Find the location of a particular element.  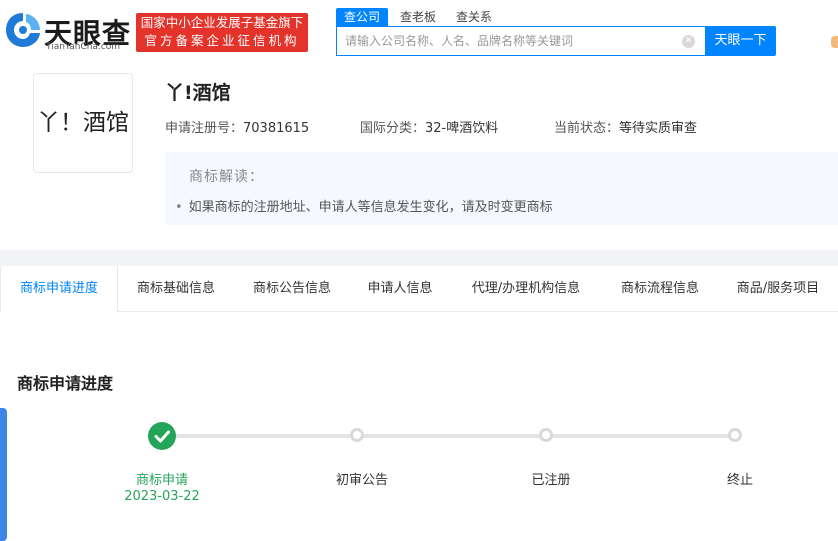

tab-applicant-info: 申请人信息 is located at coordinates (400, 289).